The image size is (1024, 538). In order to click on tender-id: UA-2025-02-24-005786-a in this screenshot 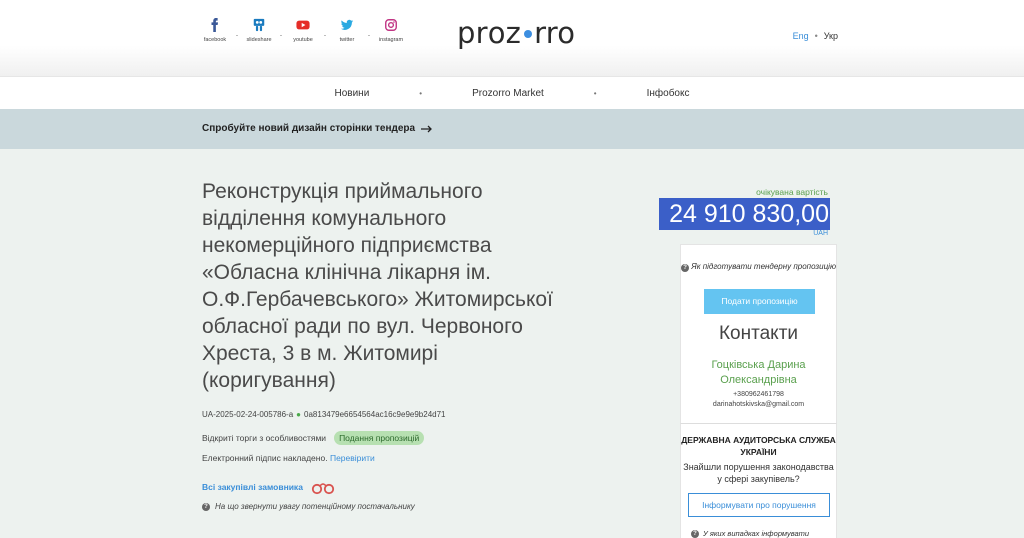, I will do `click(248, 414)`.